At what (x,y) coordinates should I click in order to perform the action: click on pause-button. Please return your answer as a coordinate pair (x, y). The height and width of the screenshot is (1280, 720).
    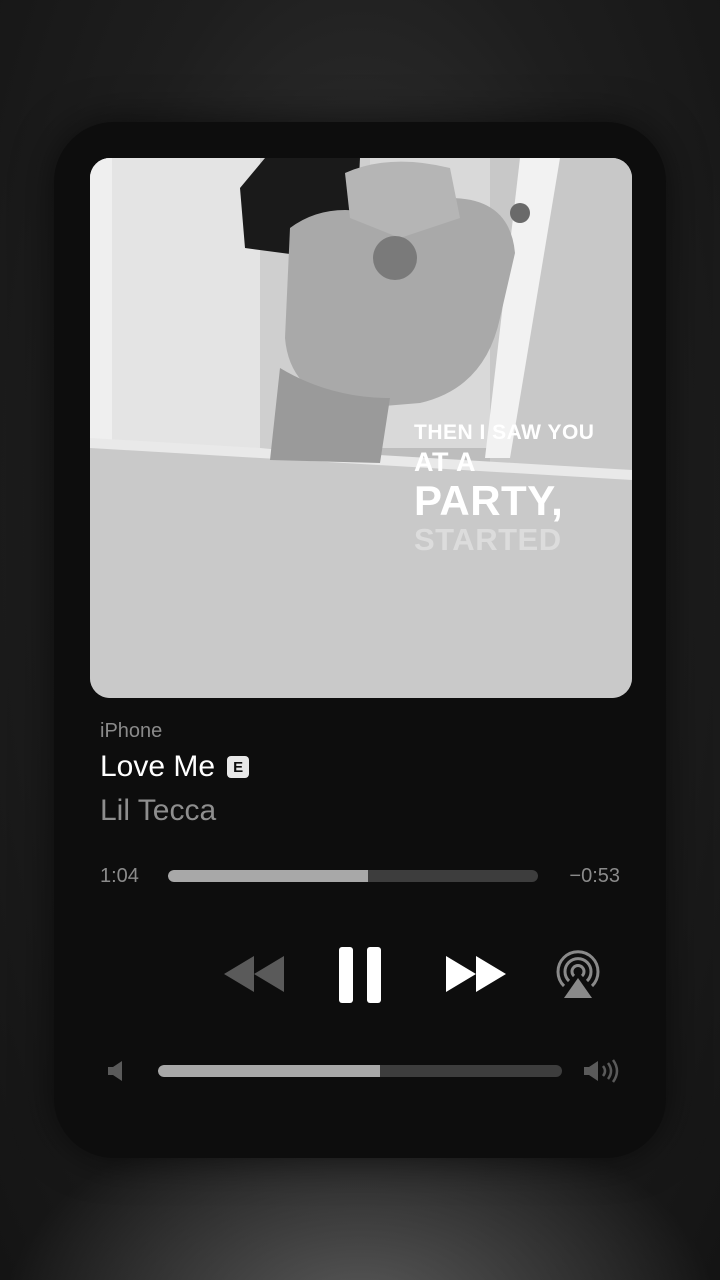
    Looking at the image, I should click on (360, 975).